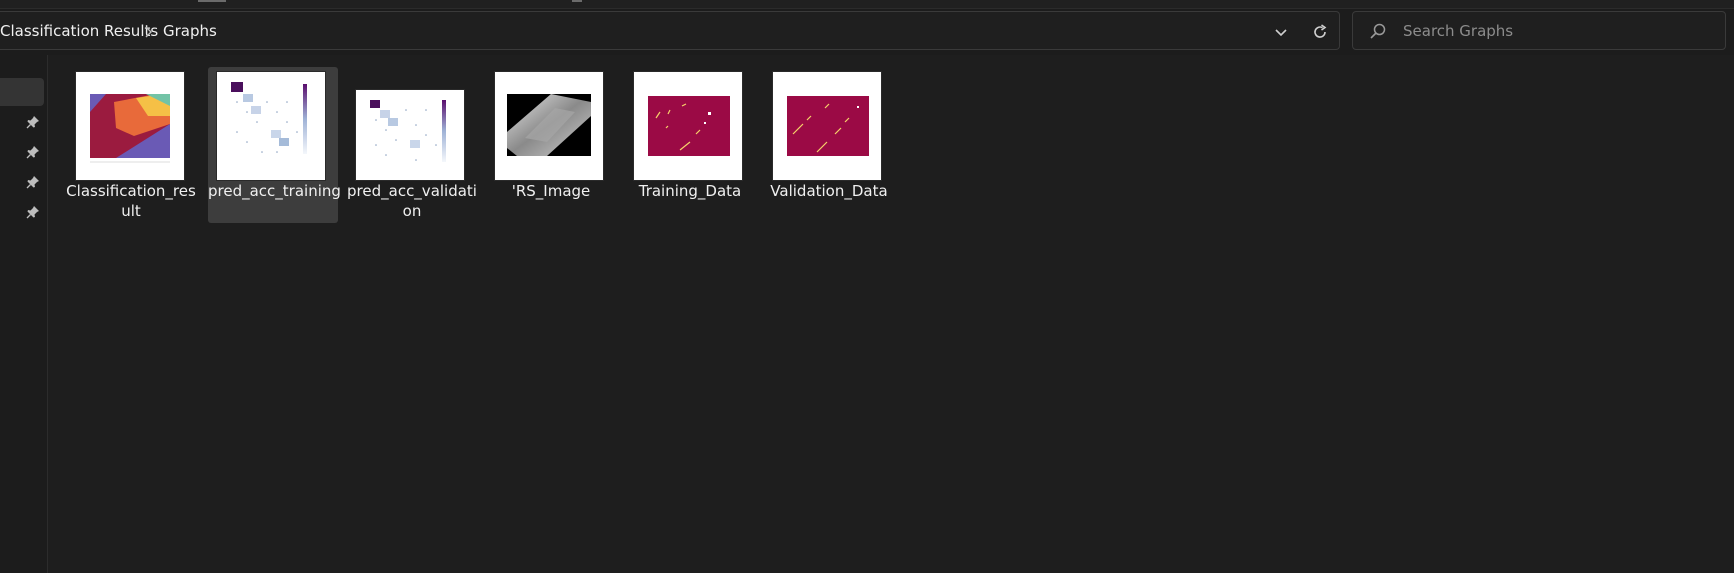  I want to click on file-name: Validation_Data, so click(829, 191).